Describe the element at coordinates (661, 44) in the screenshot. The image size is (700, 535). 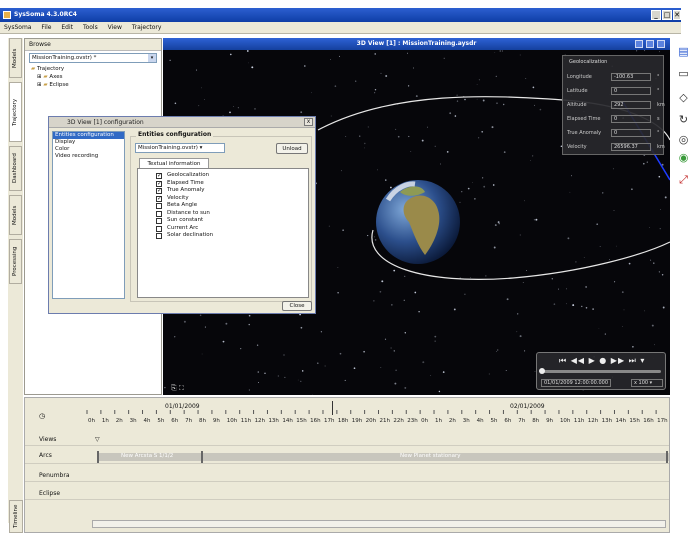
I see `view-close-button` at that location.